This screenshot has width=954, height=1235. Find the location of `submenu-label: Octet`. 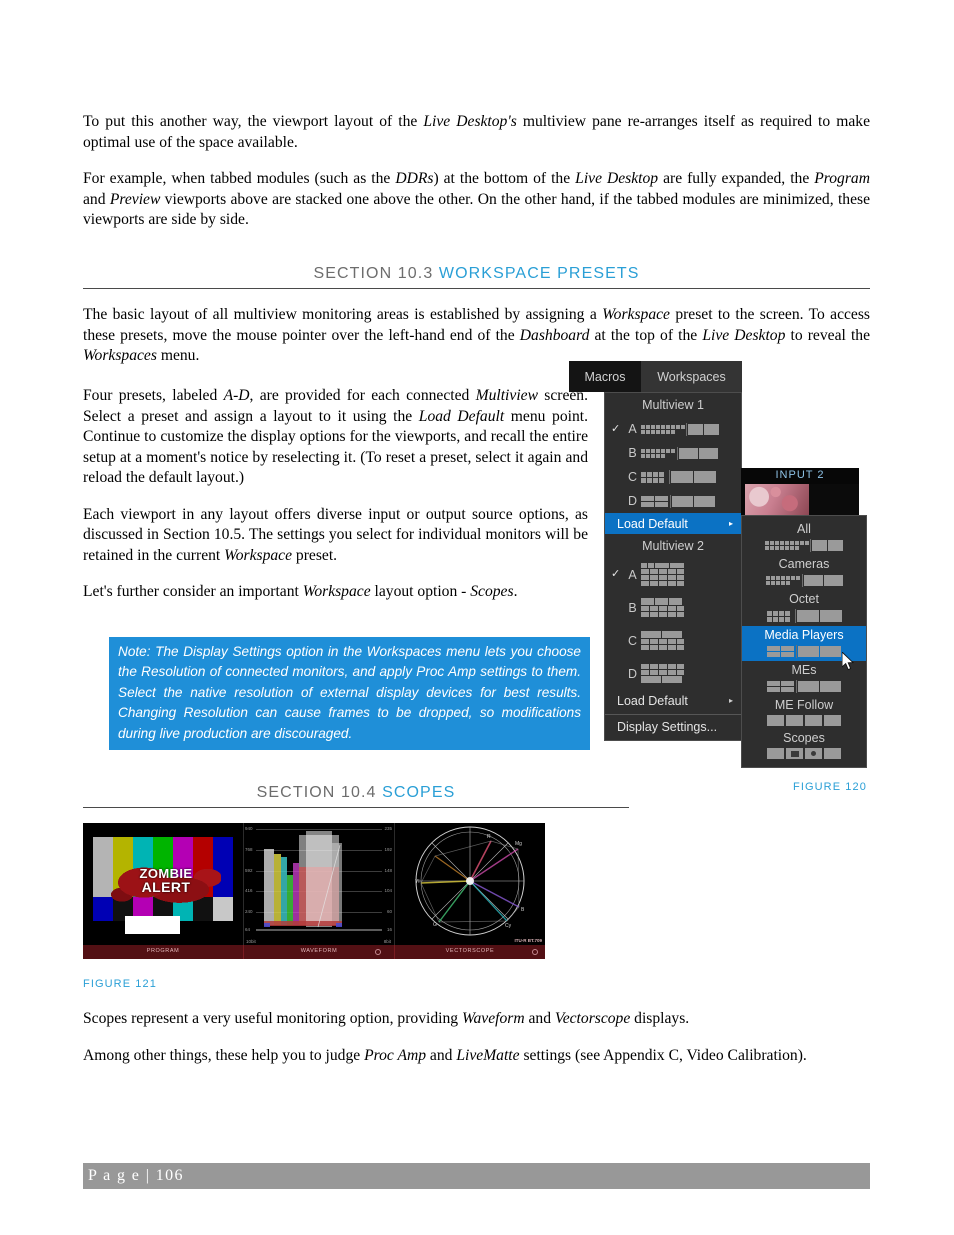

submenu-label: Octet is located at coordinates (804, 599).